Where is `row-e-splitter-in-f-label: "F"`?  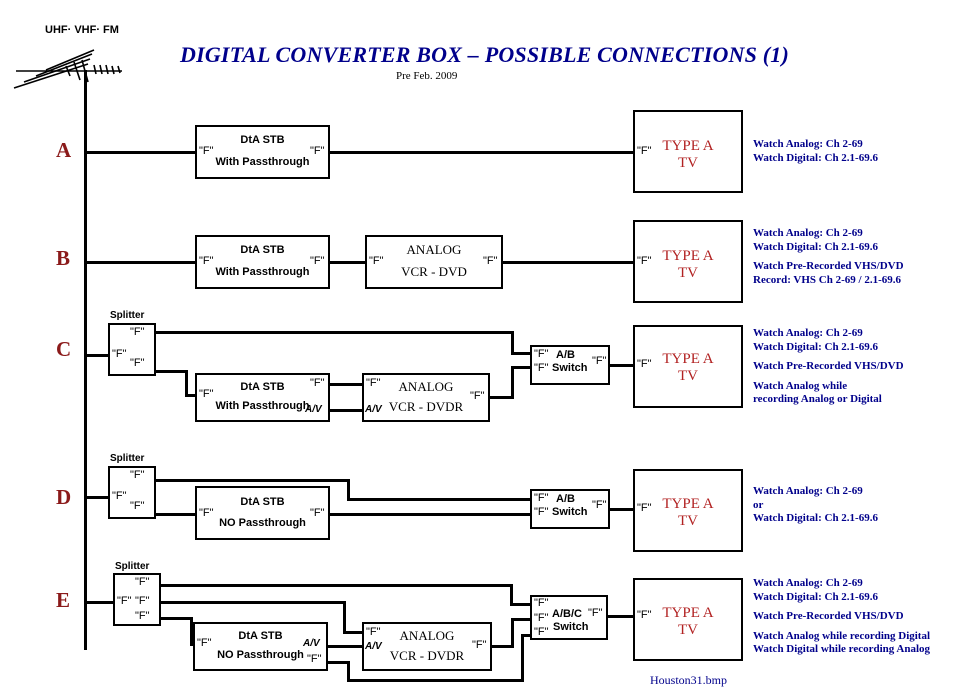
row-e-splitter-in-f-label: "F" is located at coordinates (124, 601).